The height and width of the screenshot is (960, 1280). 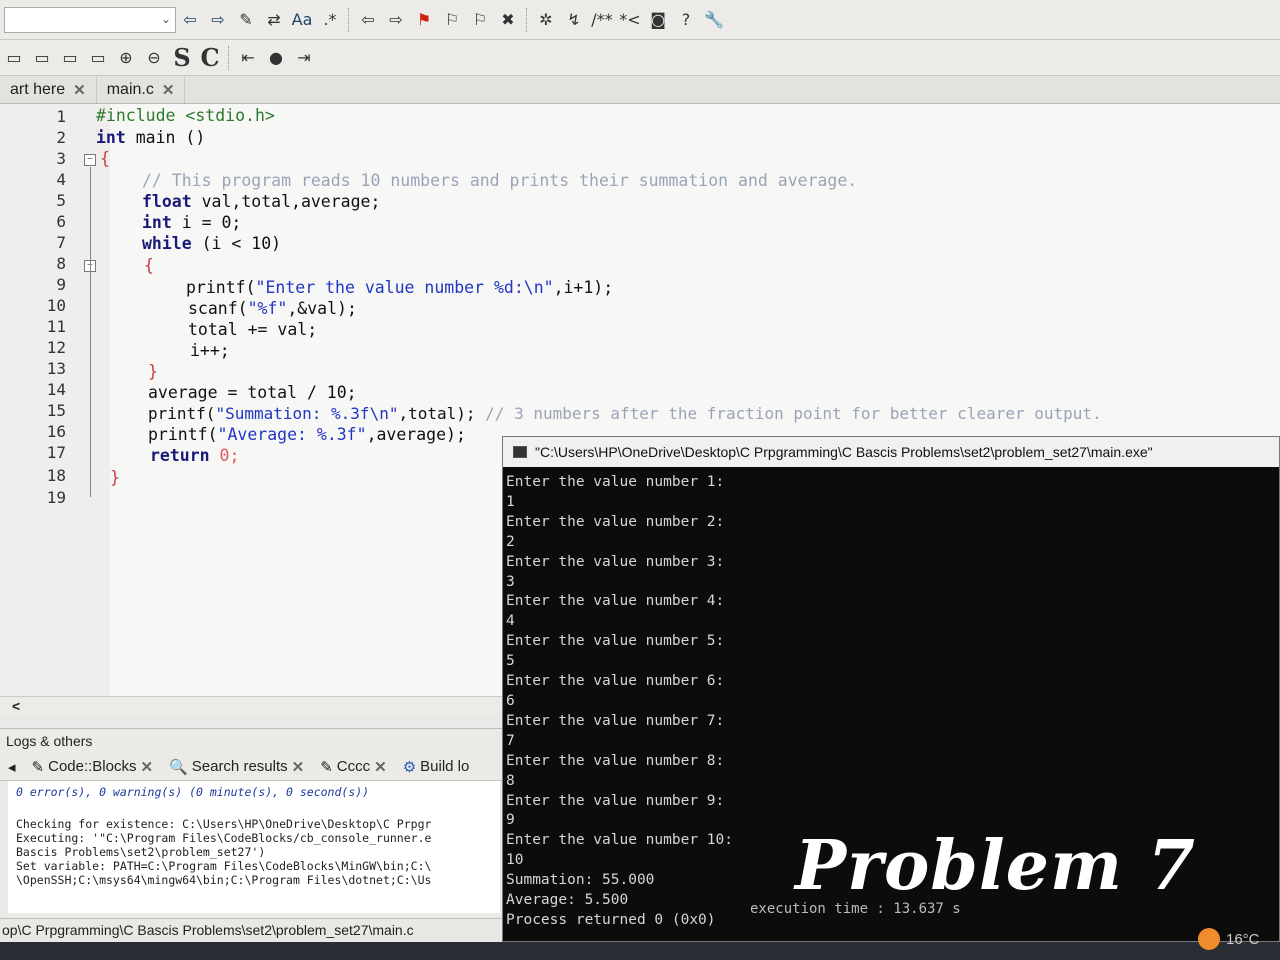 What do you see at coordinates (574, 20) in the screenshot?
I see `step-icon: ↯` at bounding box center [574, 20].